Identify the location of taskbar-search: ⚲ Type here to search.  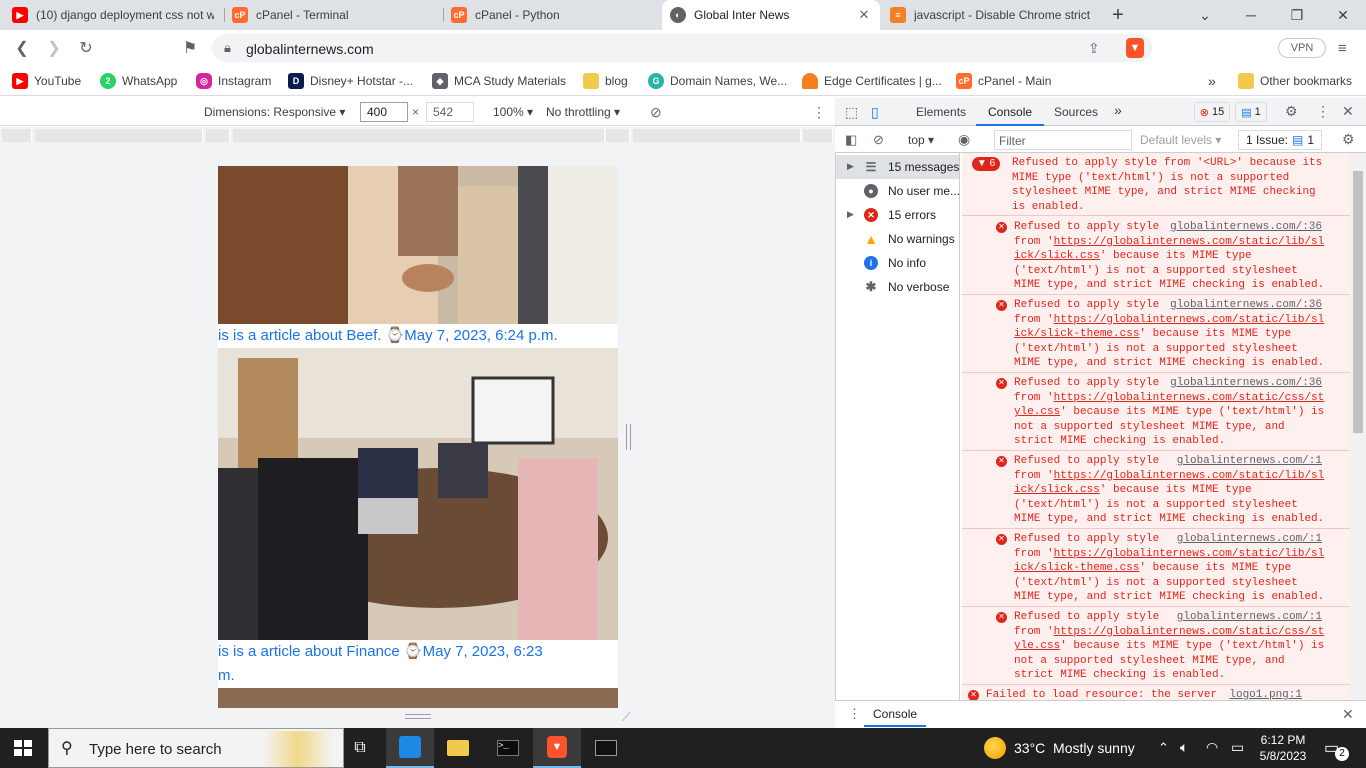
(196, 748).